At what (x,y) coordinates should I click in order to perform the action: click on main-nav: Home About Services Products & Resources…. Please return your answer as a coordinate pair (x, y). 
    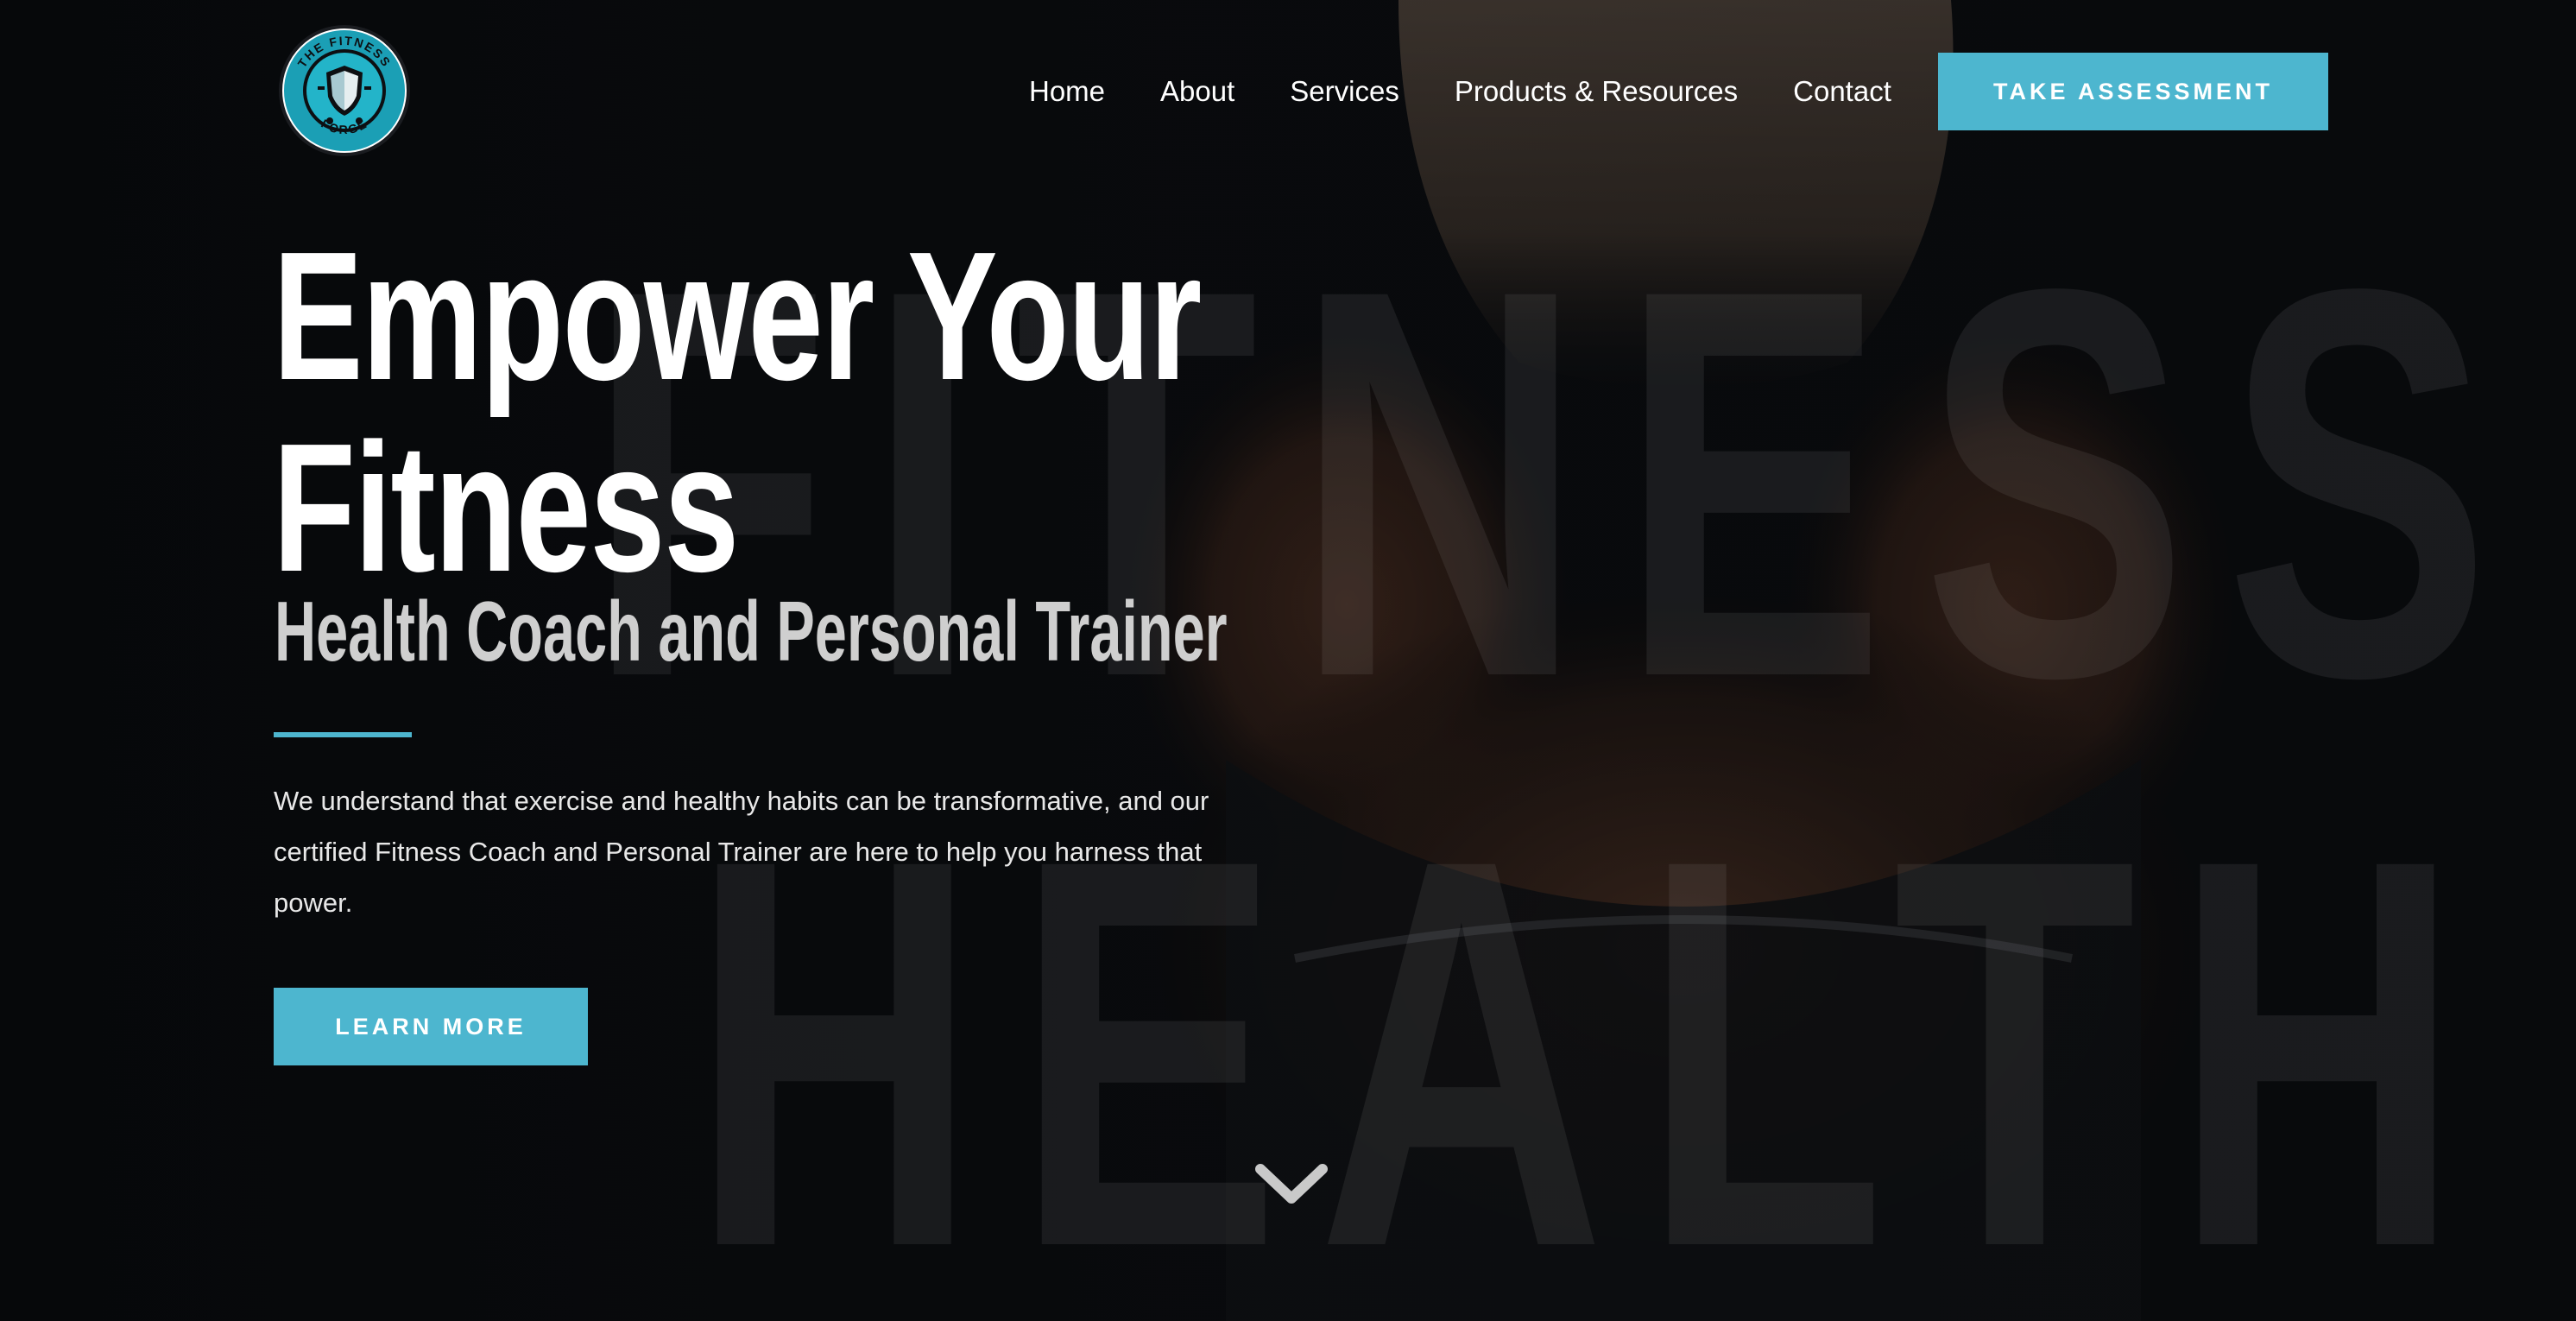
    Looking at the image, I should click on (1460, 92).